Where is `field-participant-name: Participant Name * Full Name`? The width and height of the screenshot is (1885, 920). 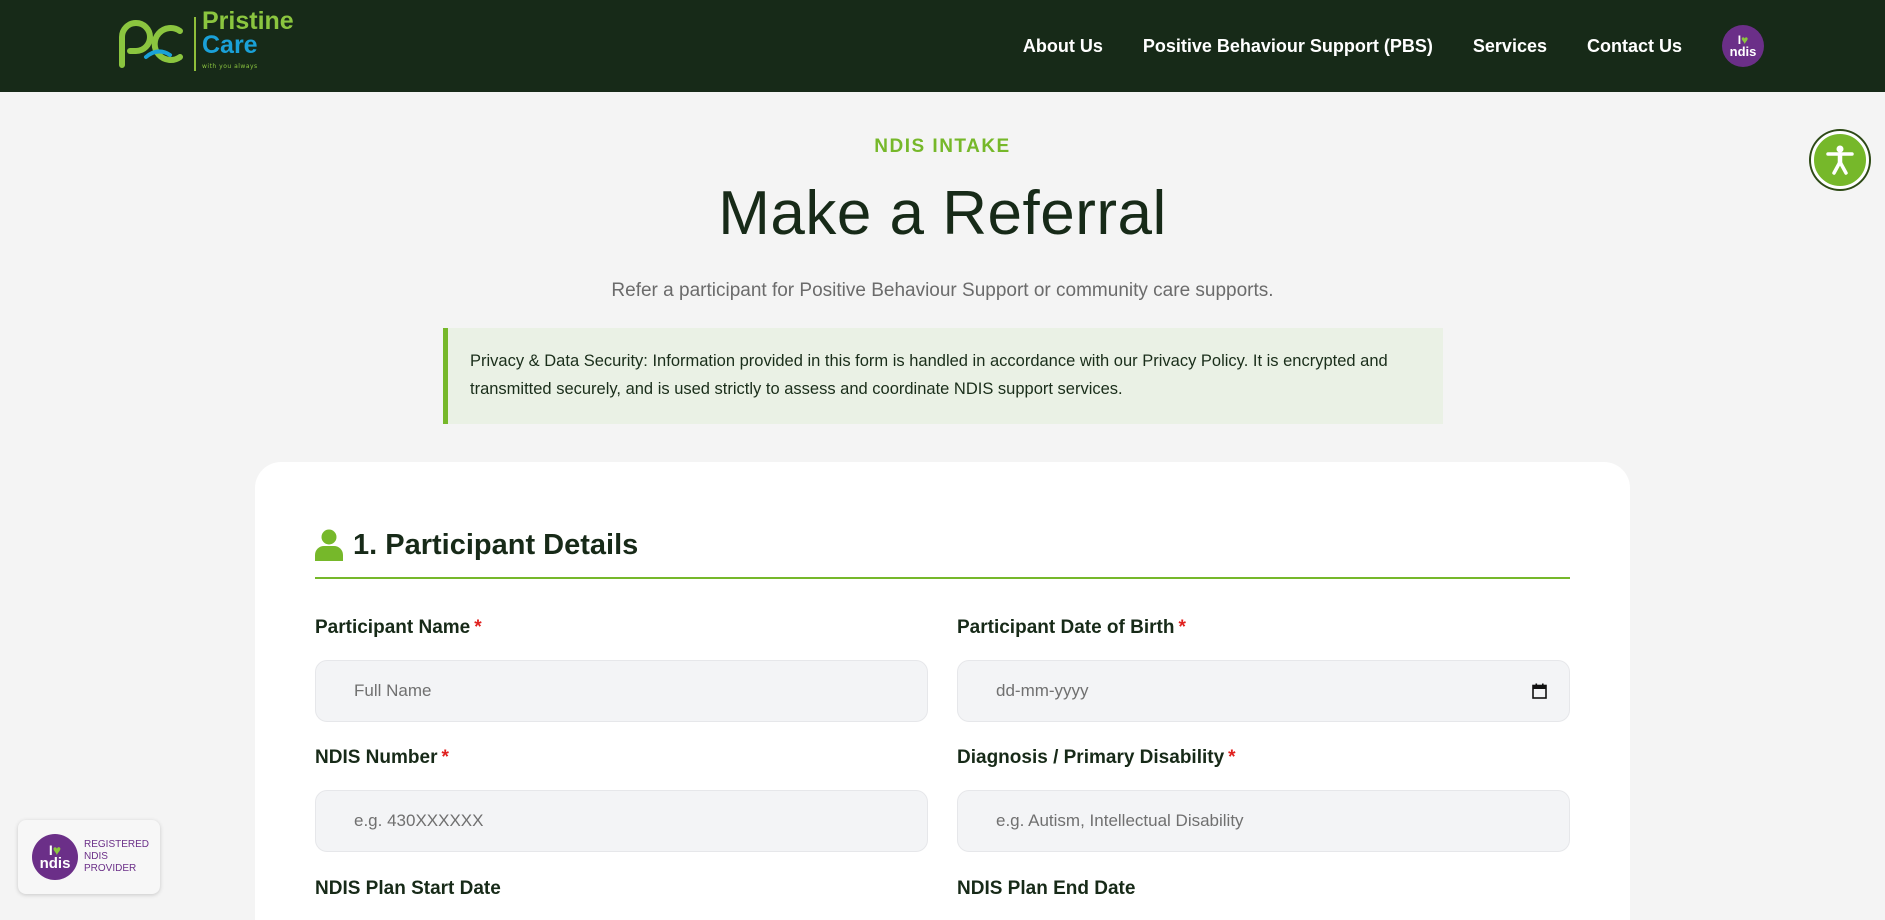 field-participant-name: Participant Name * Full Name is located at coordinates (621, 669).